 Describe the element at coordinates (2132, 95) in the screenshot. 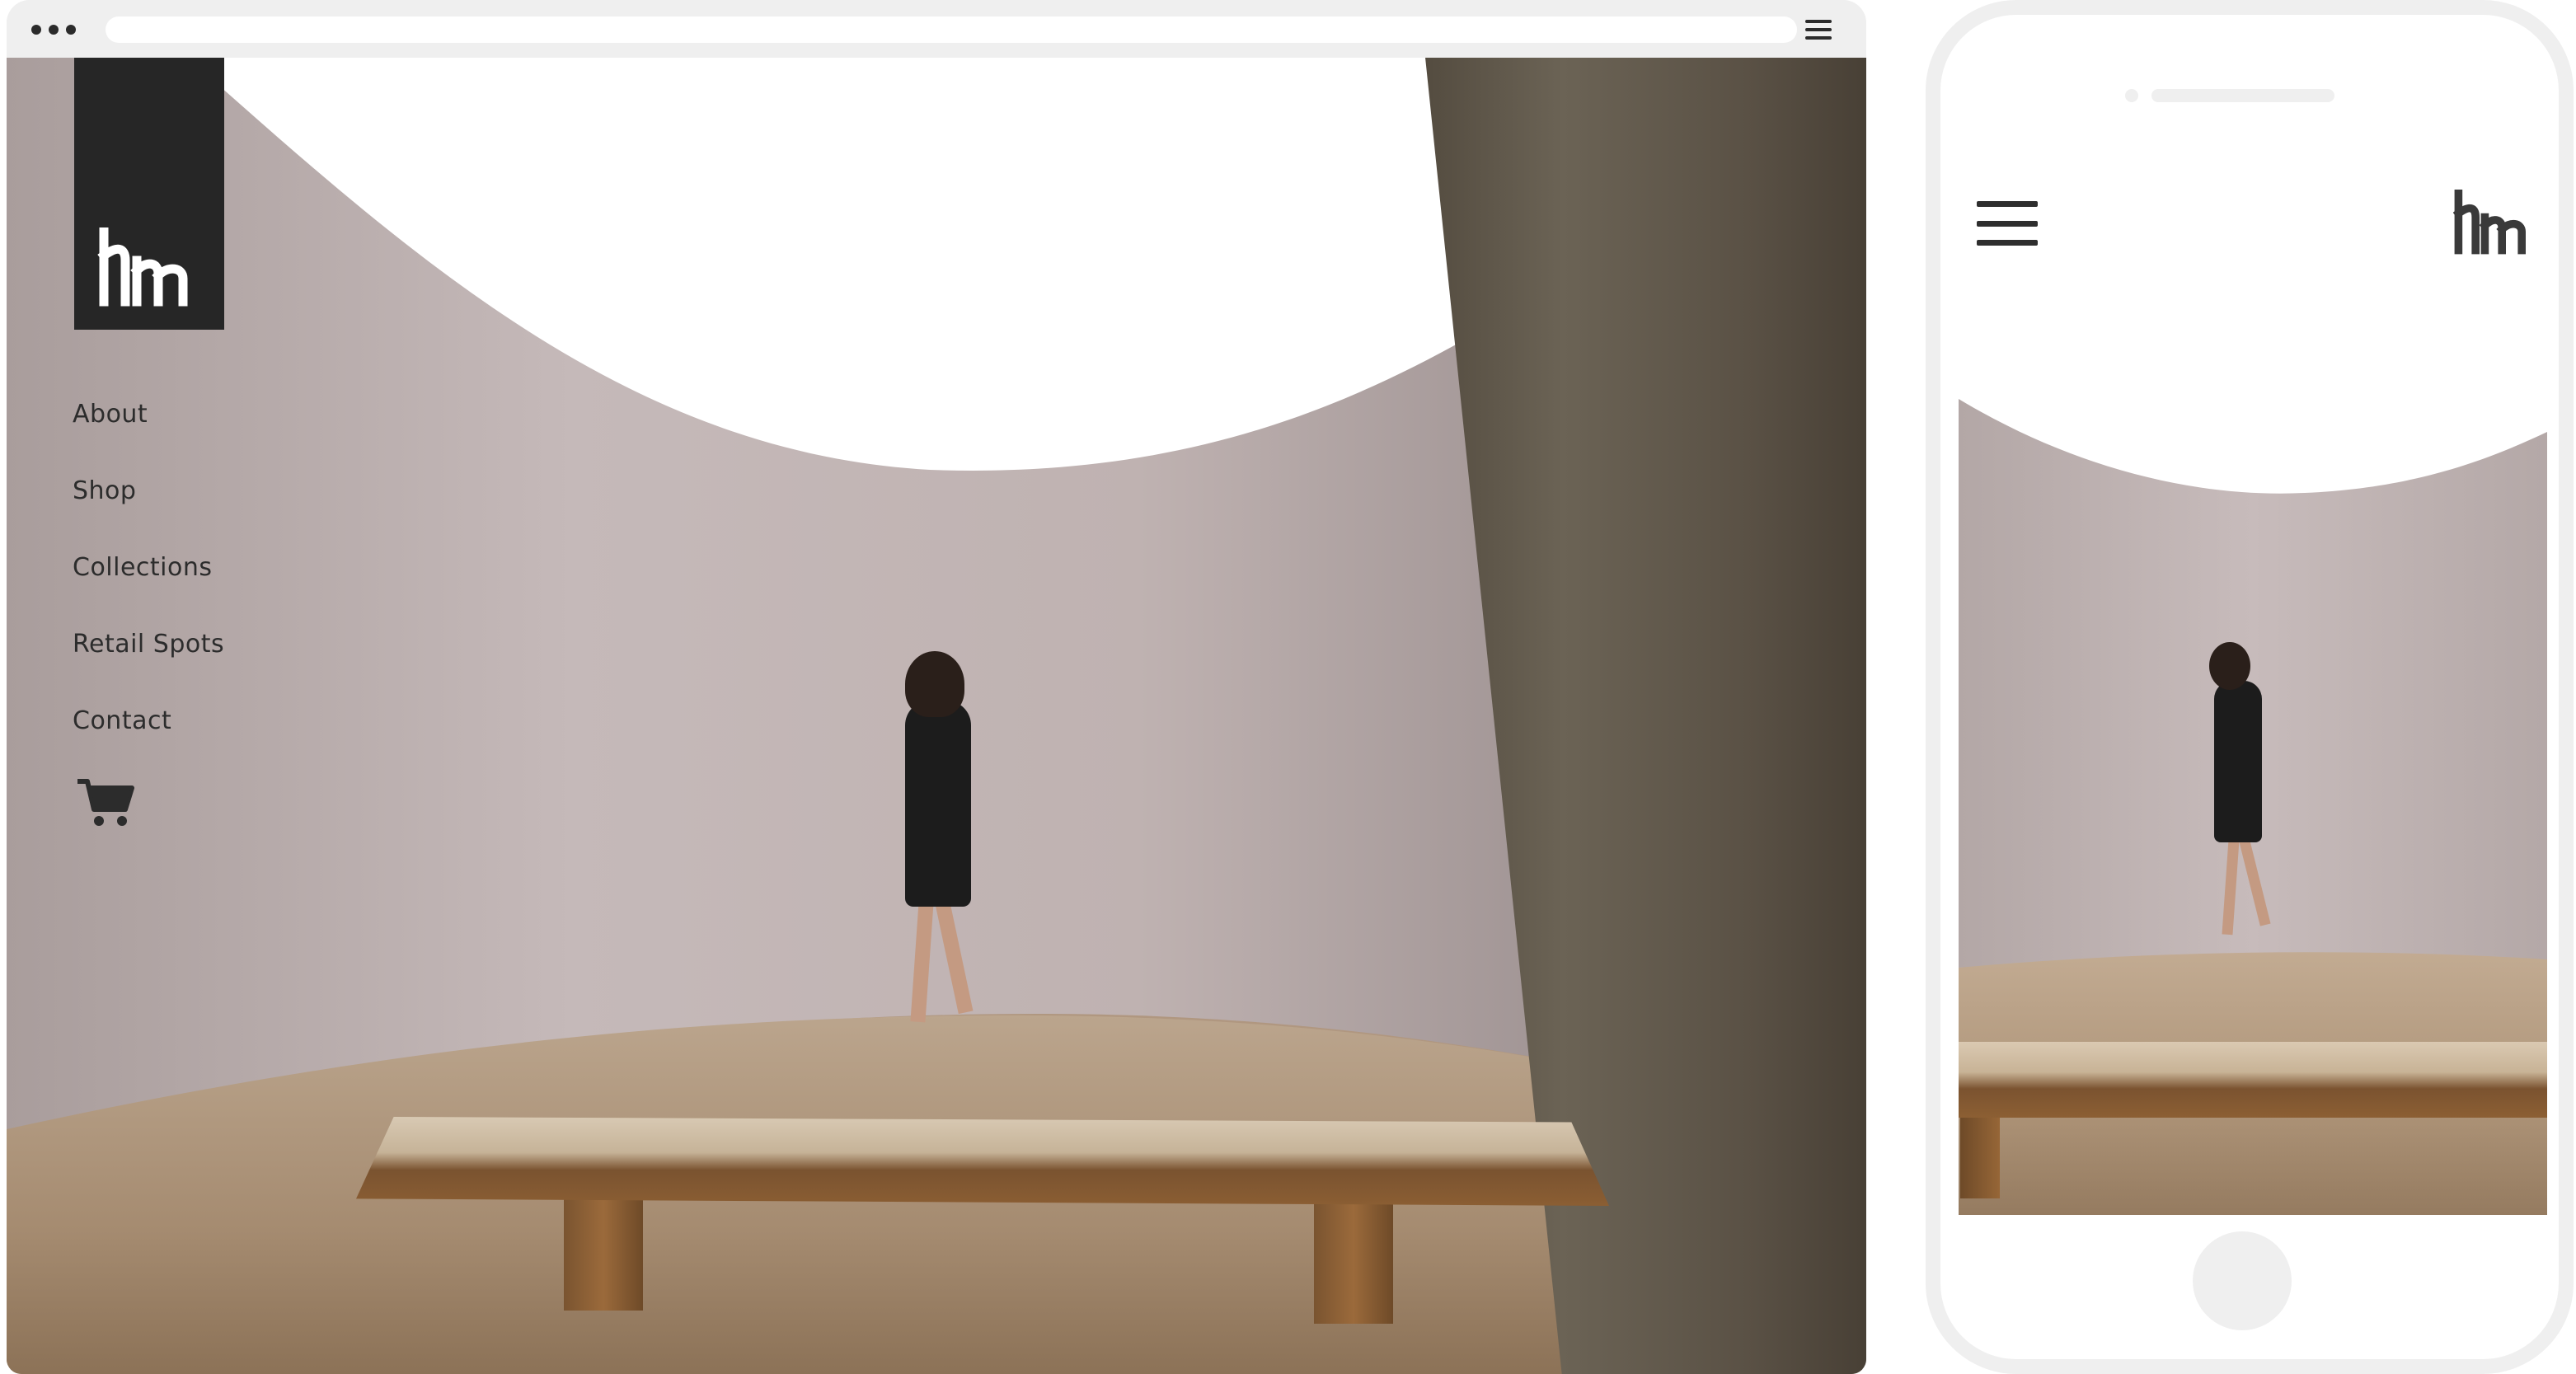

I see `camera-dot` at that location.